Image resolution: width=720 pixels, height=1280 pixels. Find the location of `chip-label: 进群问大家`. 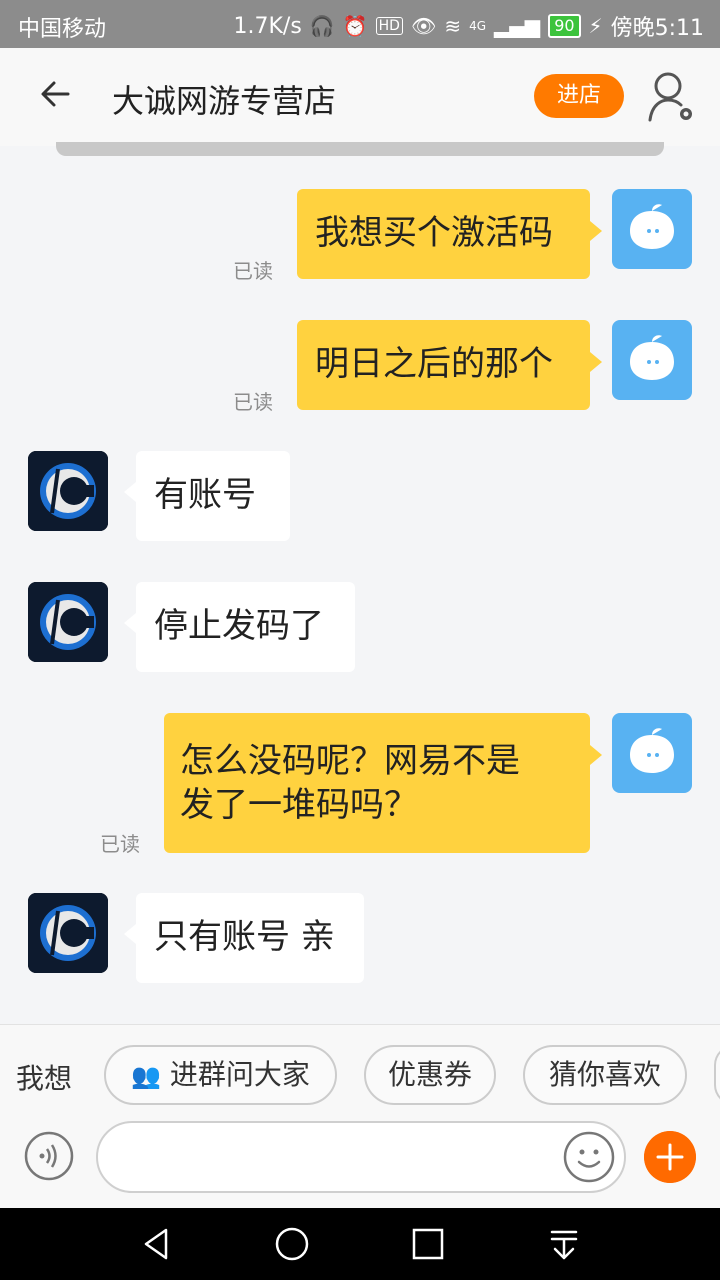

chip-label: 进群问大家 is located at coordinates (239, 1074).